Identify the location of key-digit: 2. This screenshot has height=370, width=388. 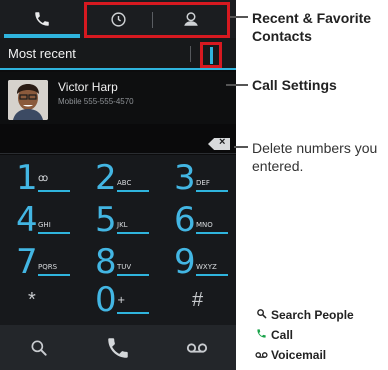
(106, 178).